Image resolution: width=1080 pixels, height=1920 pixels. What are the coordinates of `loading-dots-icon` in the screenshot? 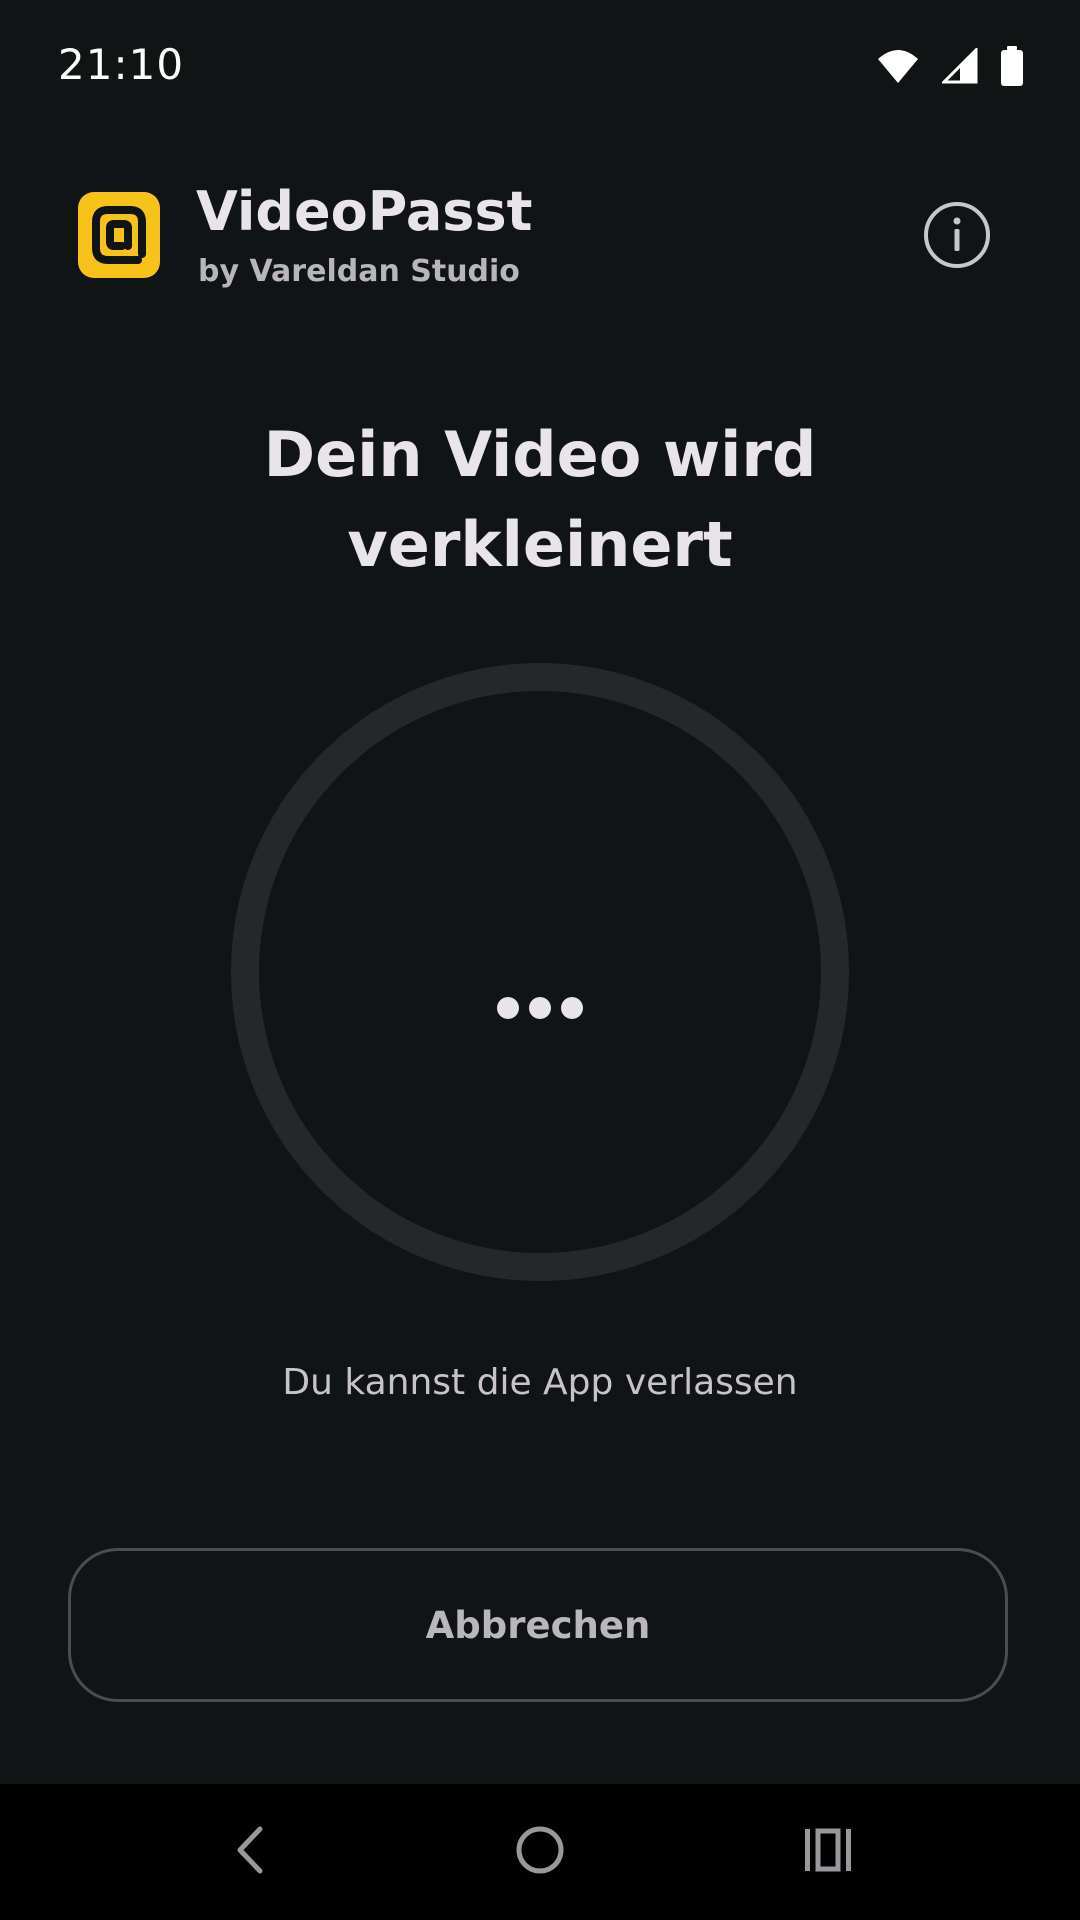 It's located at (540, 1008).